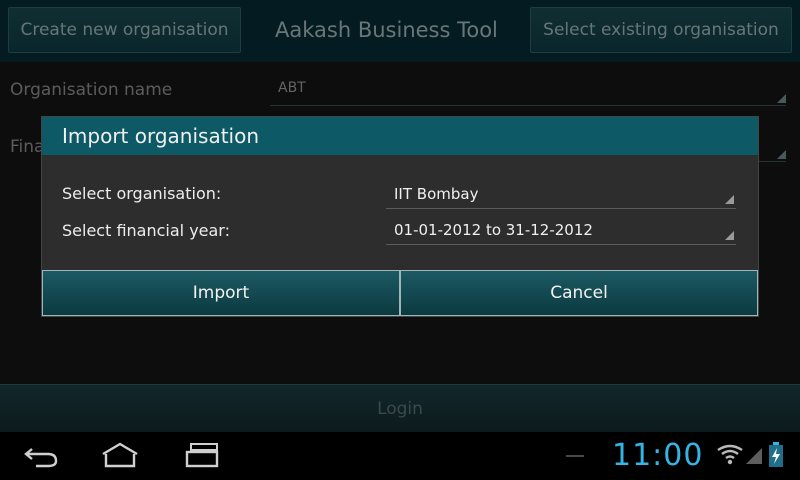 This screenshot has height=480, width=800. Describe the element at coordinates (436, 194) in the screenshot. I see `select-organisation-value: IIT Bombay` at that location.